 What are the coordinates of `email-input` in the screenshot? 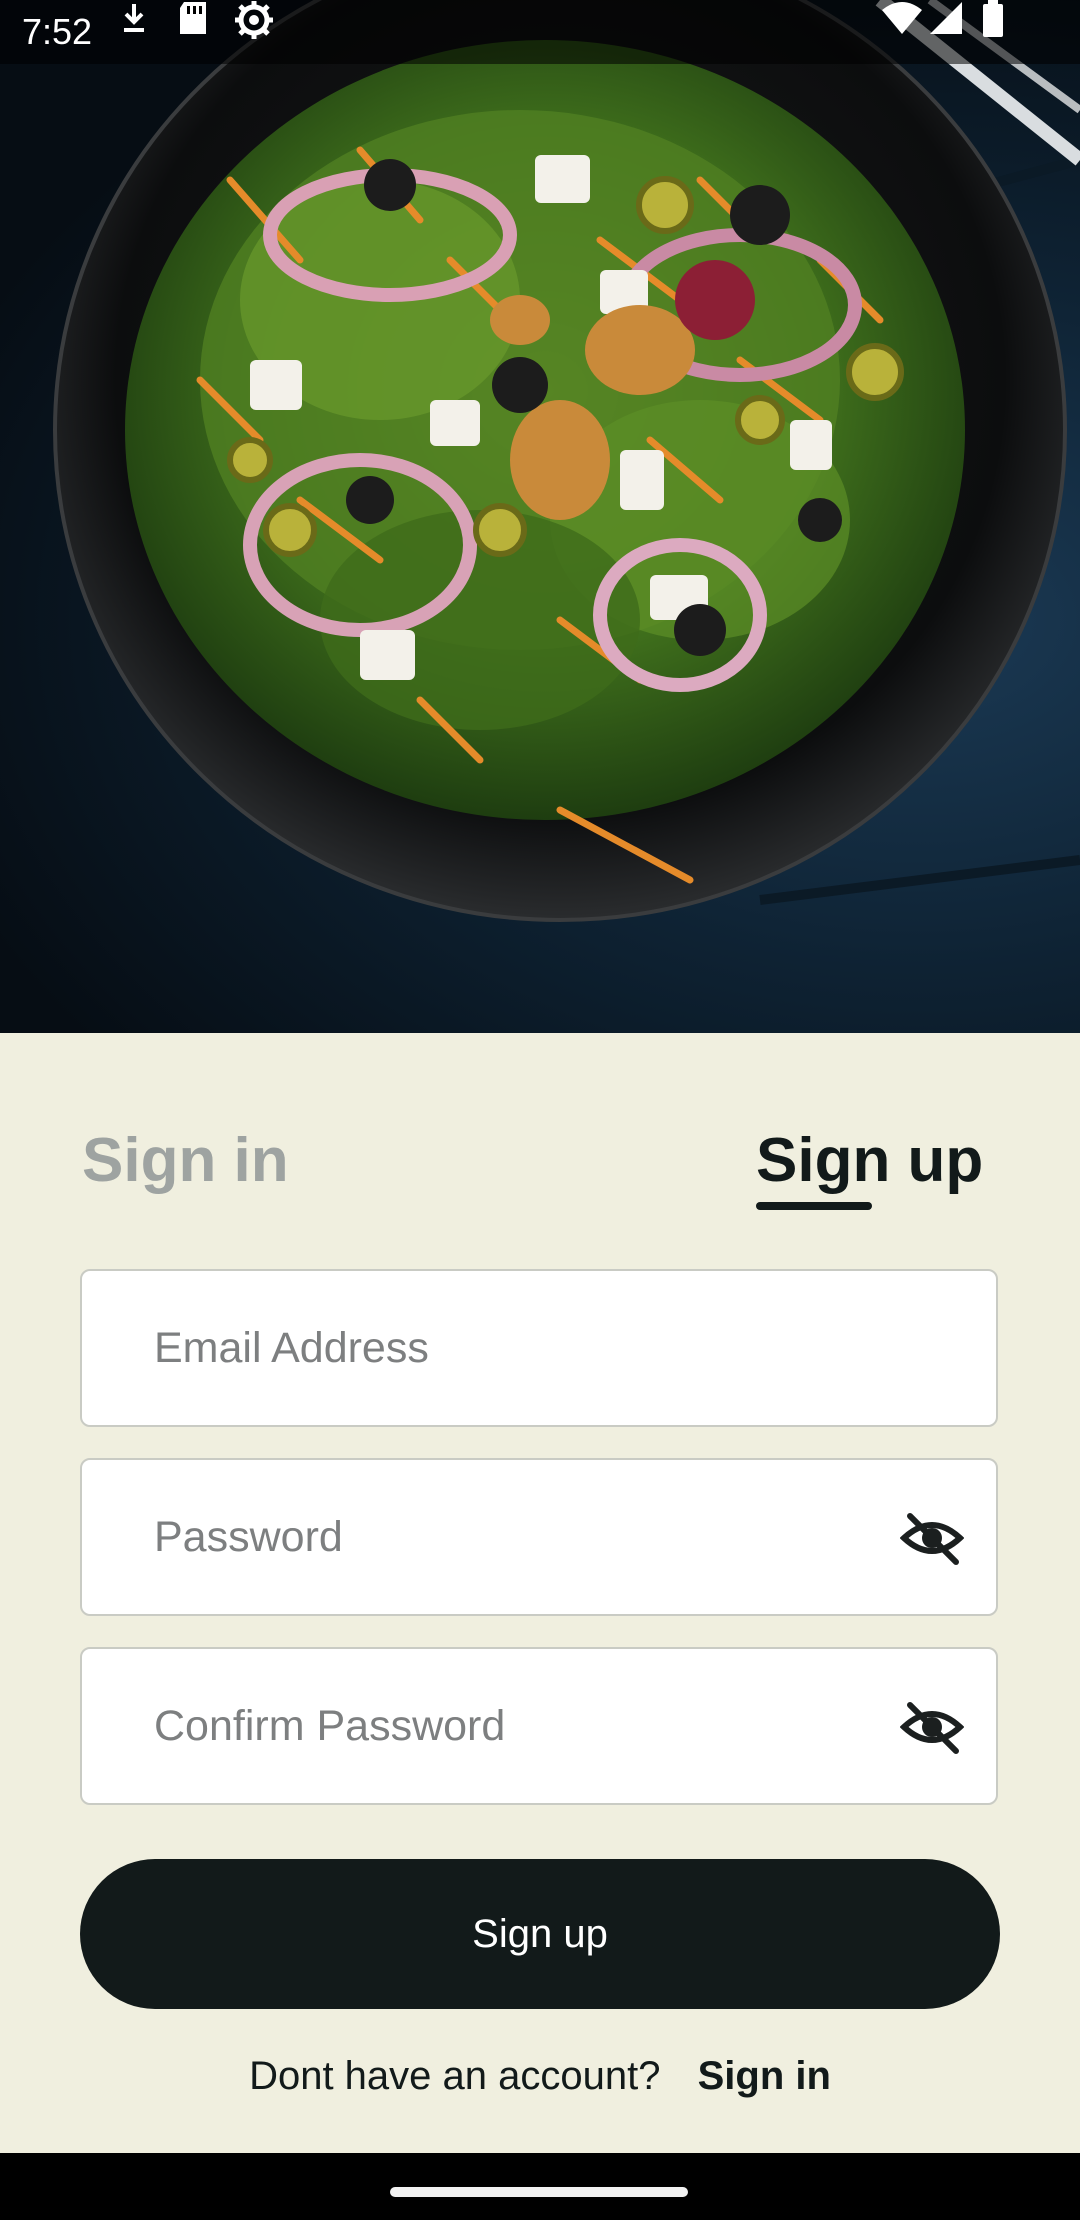 It's located at (534, 1348).